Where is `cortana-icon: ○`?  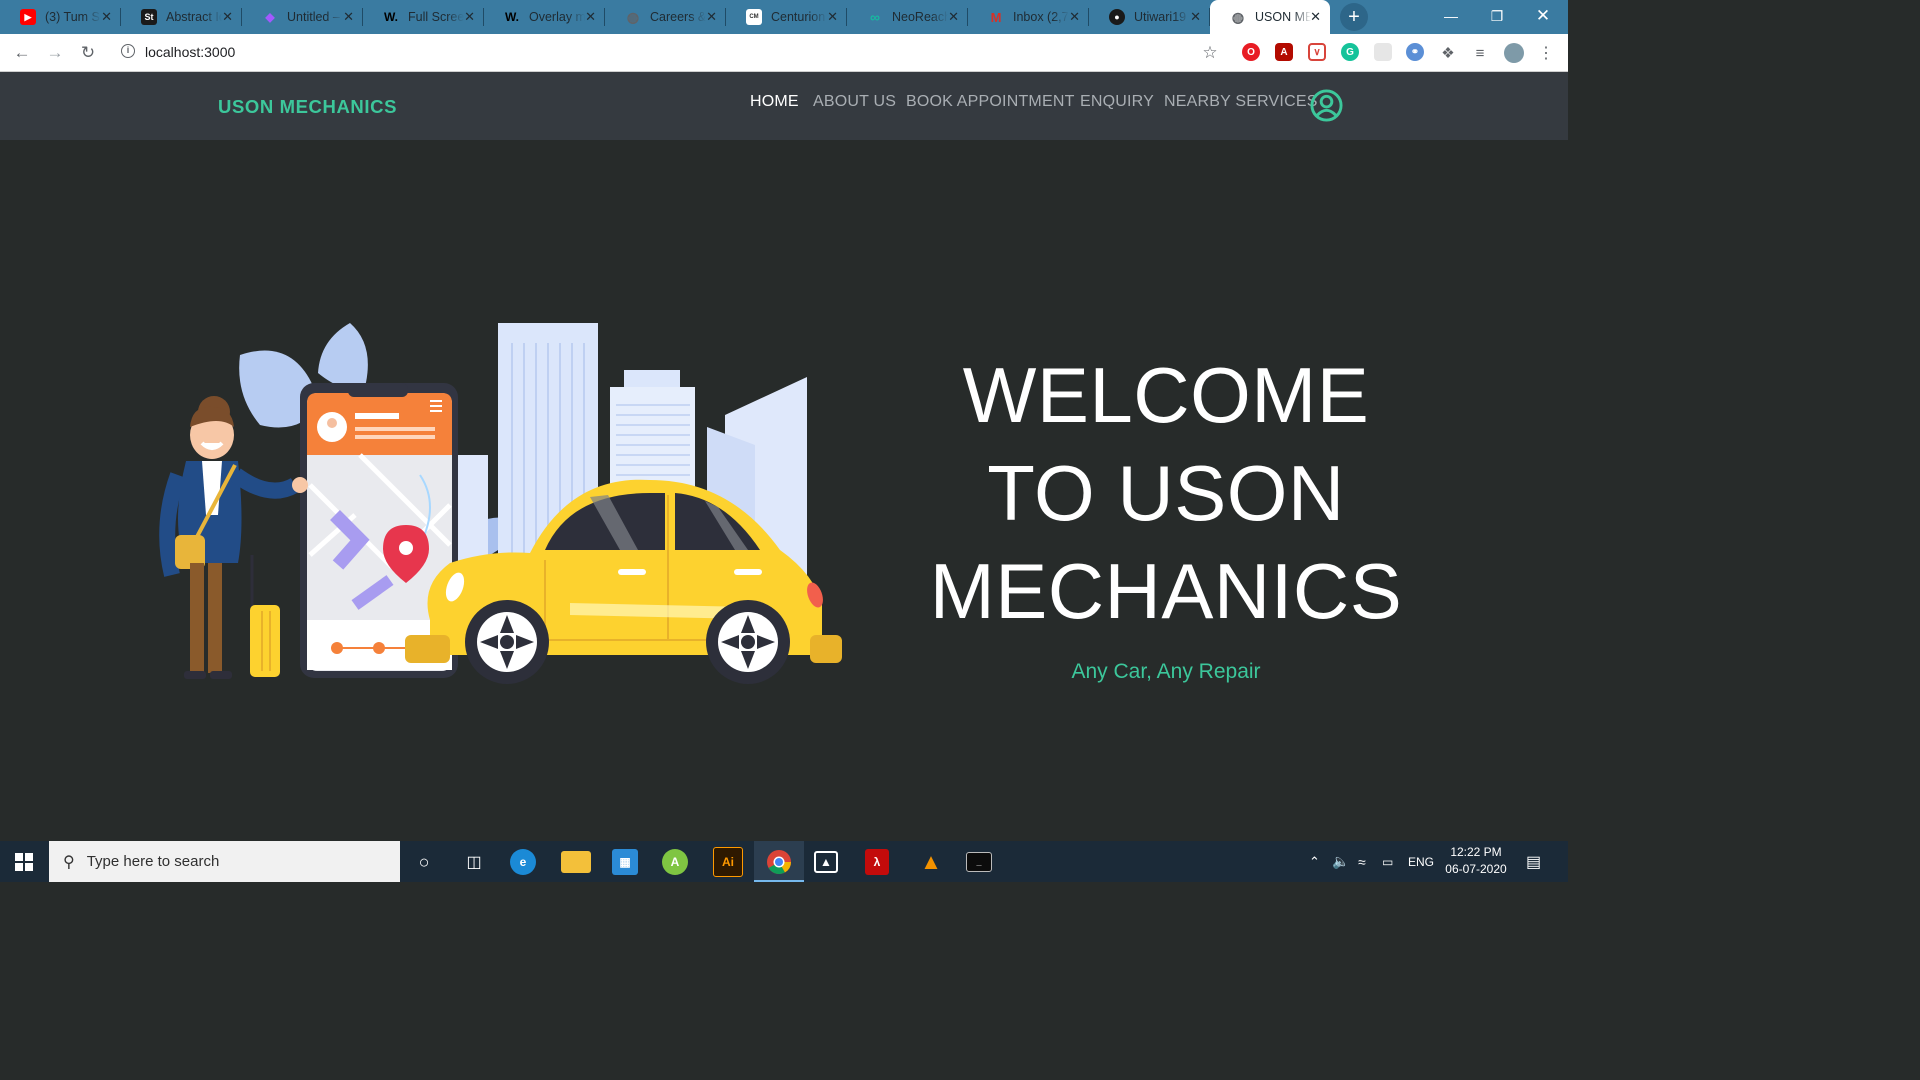 cortana-icon: ○ is located at coordinates (424, 862).